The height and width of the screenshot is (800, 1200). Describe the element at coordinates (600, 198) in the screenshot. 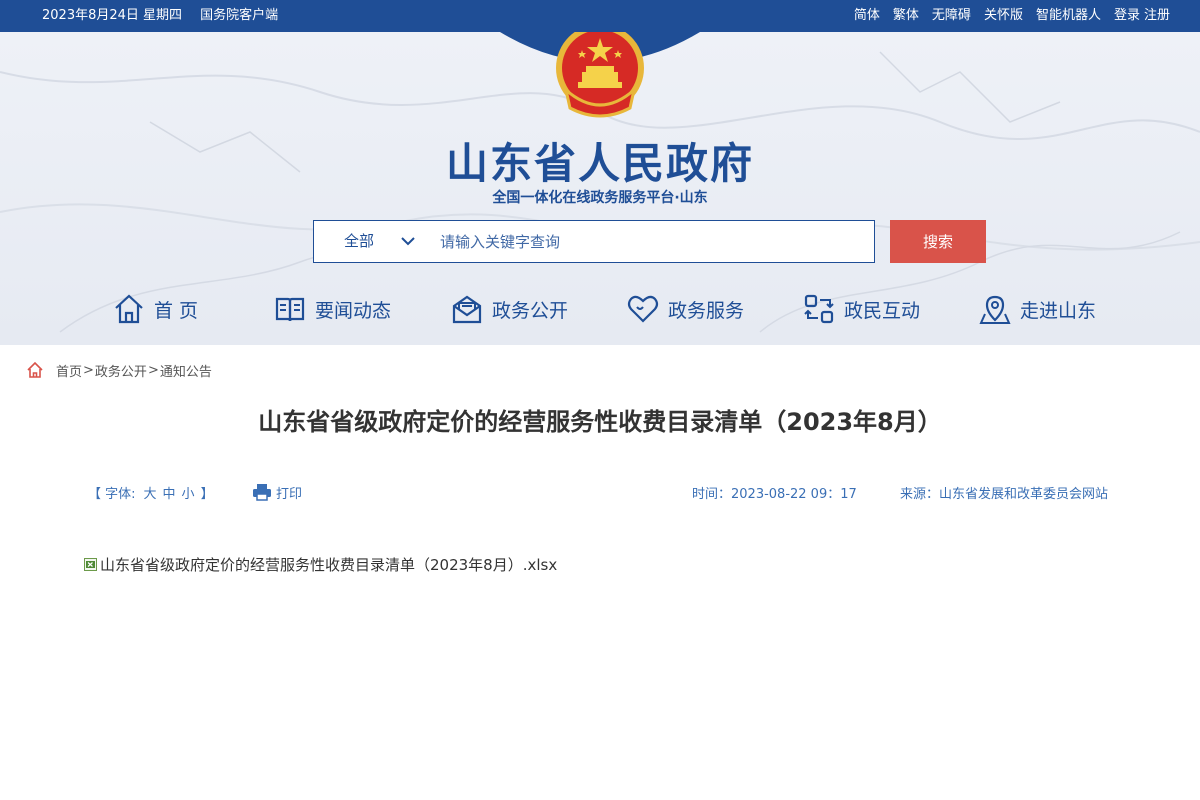

I see `site-subtitle: 全国一体化在线政务服务平台·山东` at that location.